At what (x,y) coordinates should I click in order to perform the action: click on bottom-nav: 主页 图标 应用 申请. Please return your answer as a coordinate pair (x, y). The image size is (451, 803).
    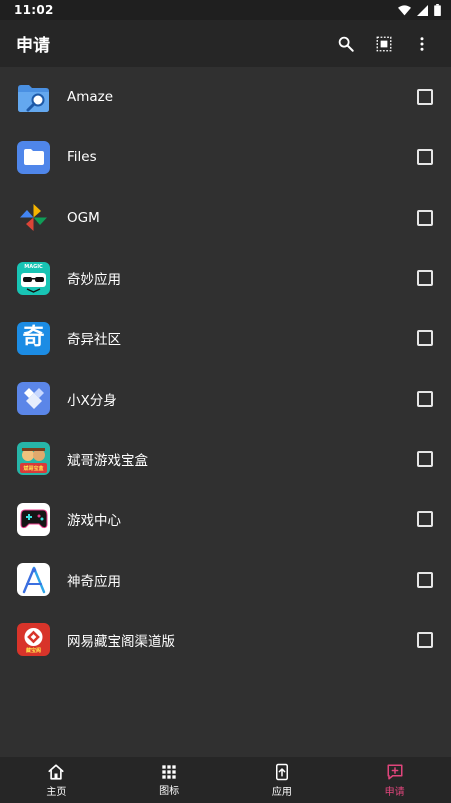
    Looking at the image, I should click on (225, 780).